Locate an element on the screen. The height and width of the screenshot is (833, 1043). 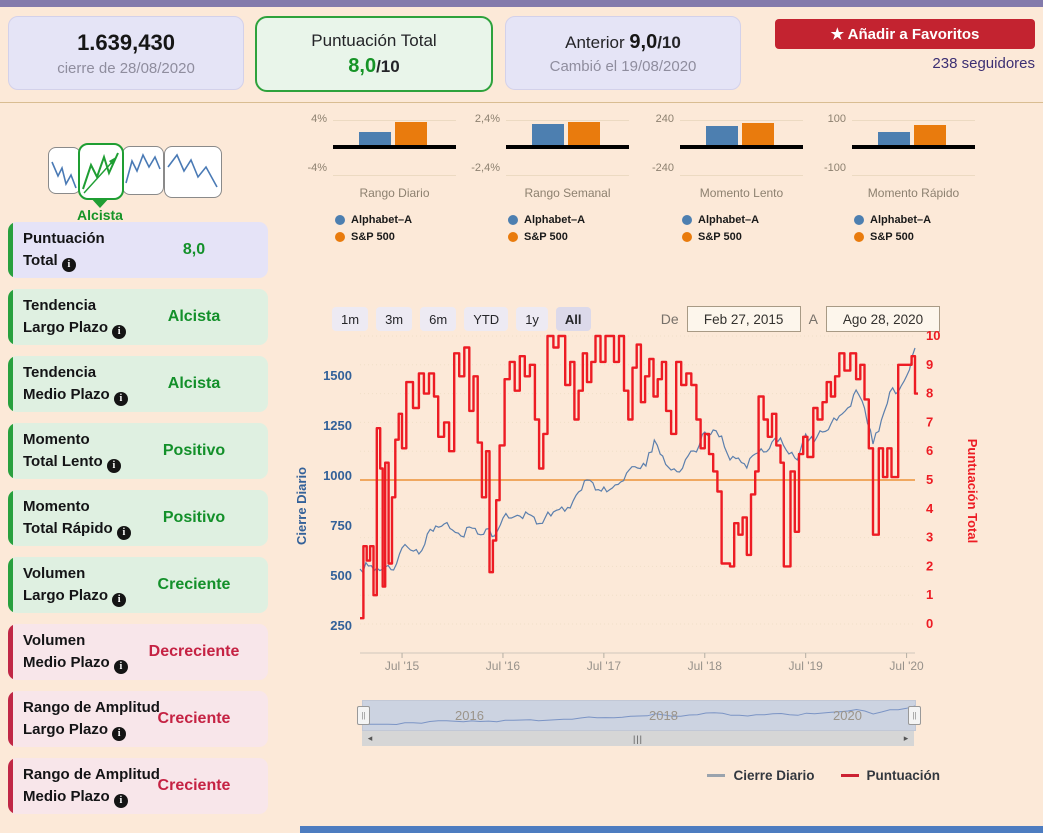
puntuacion-swatch-icon is located at coordinates (849, 775).